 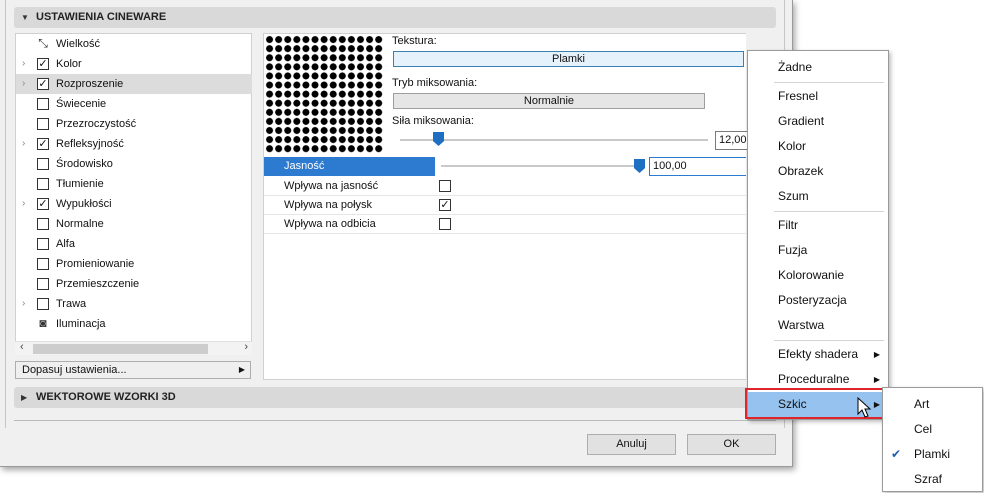 I want to click on channel-label: Przemieszczenie, so click(x=98, y=284).